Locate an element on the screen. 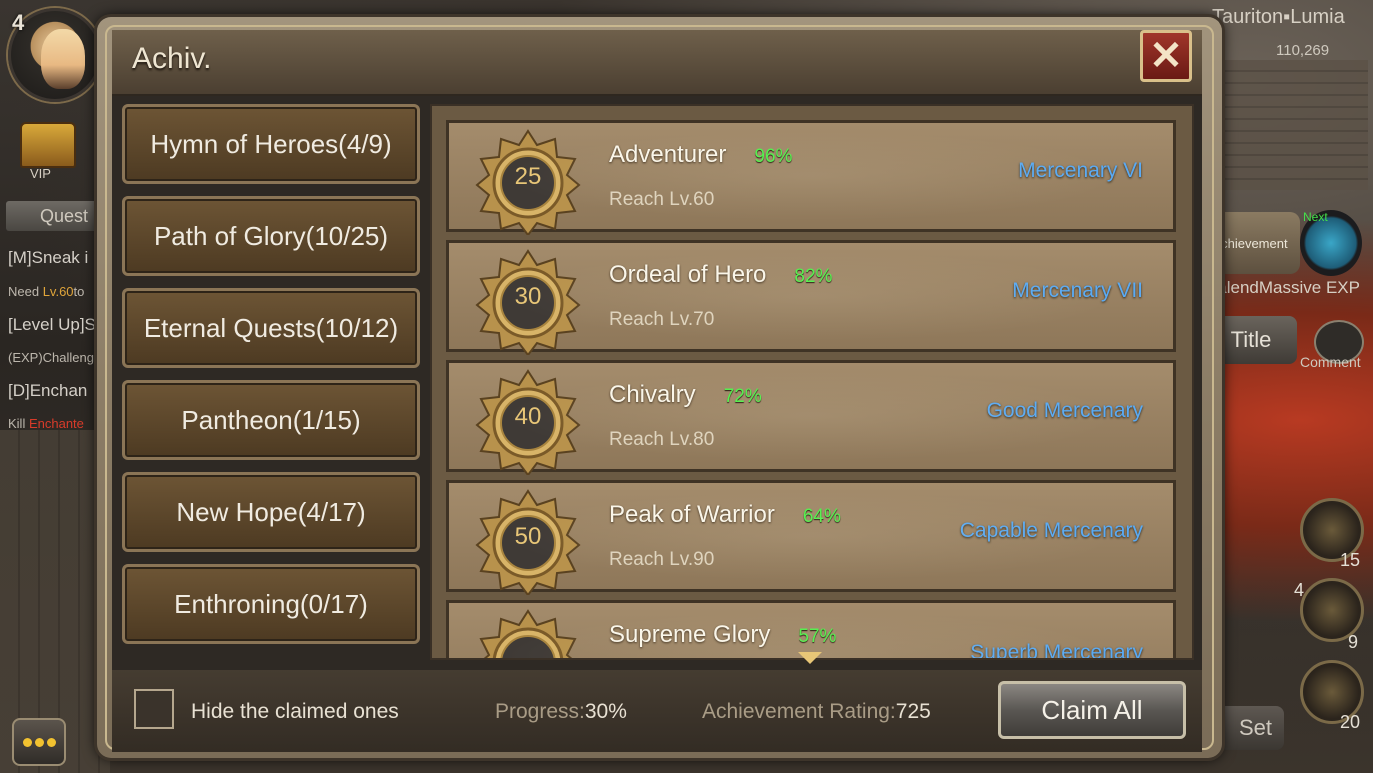  comment-label: Comment is located at coordinates (1330, 362).